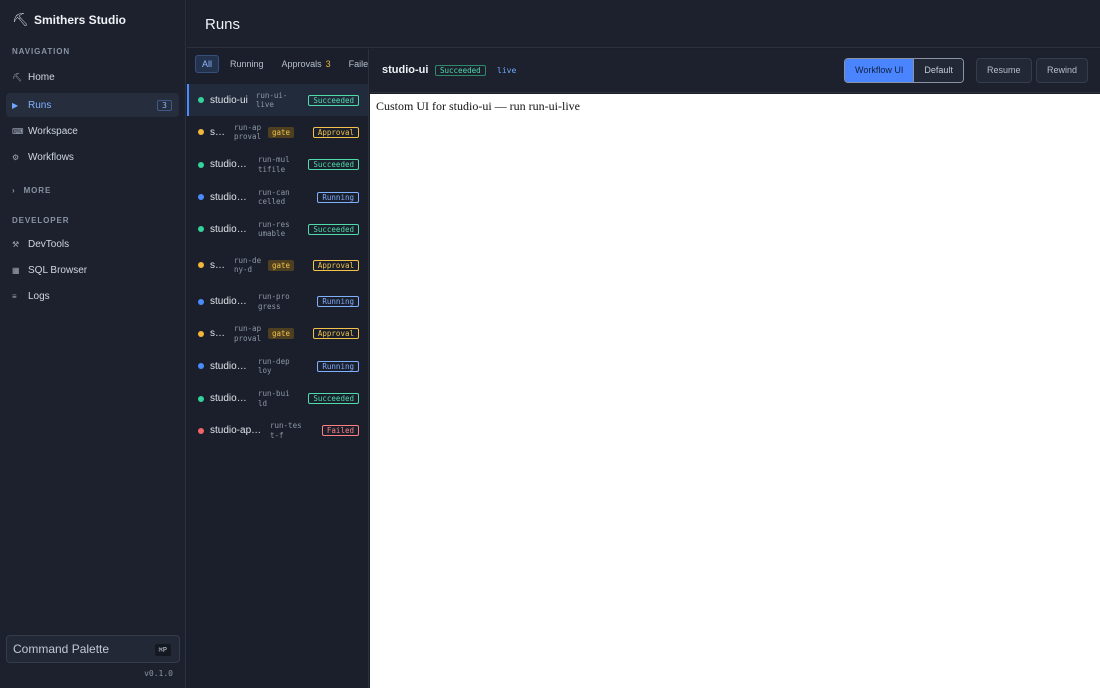 Image resolution: width=1100 pixels, height=688 pixels. What do you see at coordinates (14, 190) in the screenshot?
I see `chevron-right-icon: ›` at bounding box center [14, 190].